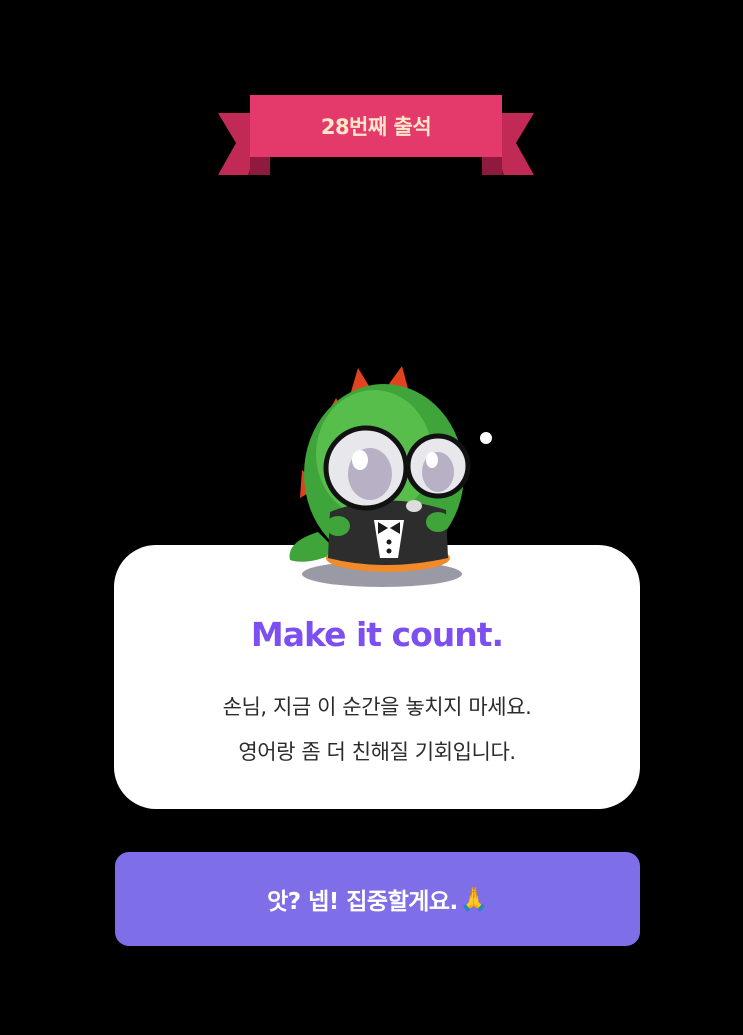 This screenshot has height=1035, width=743. I want to click on confirm-button: 앗? 넵! 집중할게요. 🙏, so click(377, 899).